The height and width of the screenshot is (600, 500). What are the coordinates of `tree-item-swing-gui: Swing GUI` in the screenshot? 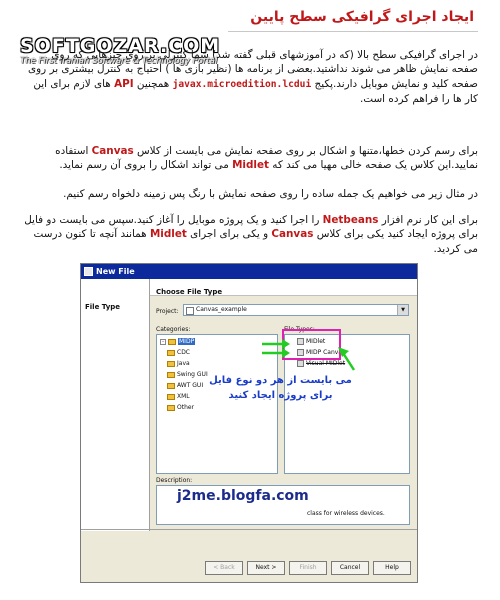 It's located at (187, 375).